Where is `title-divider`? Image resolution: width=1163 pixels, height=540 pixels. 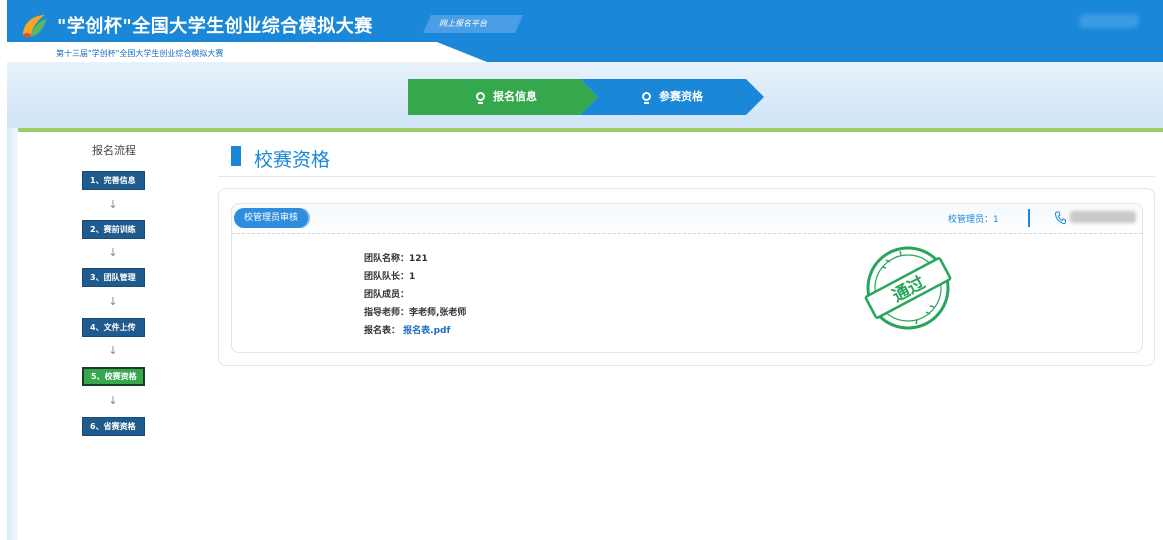 title-divider is located at coordinates (686, 176).